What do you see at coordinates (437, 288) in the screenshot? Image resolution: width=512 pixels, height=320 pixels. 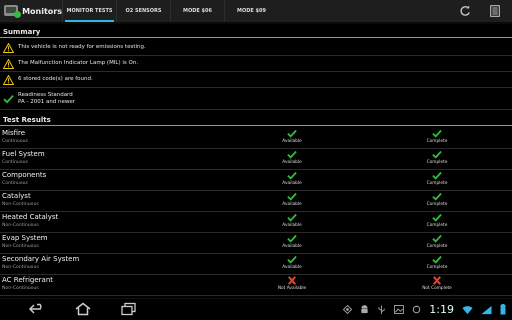 I see `completion-status: Not Complete` at bounding box center [437, 288].